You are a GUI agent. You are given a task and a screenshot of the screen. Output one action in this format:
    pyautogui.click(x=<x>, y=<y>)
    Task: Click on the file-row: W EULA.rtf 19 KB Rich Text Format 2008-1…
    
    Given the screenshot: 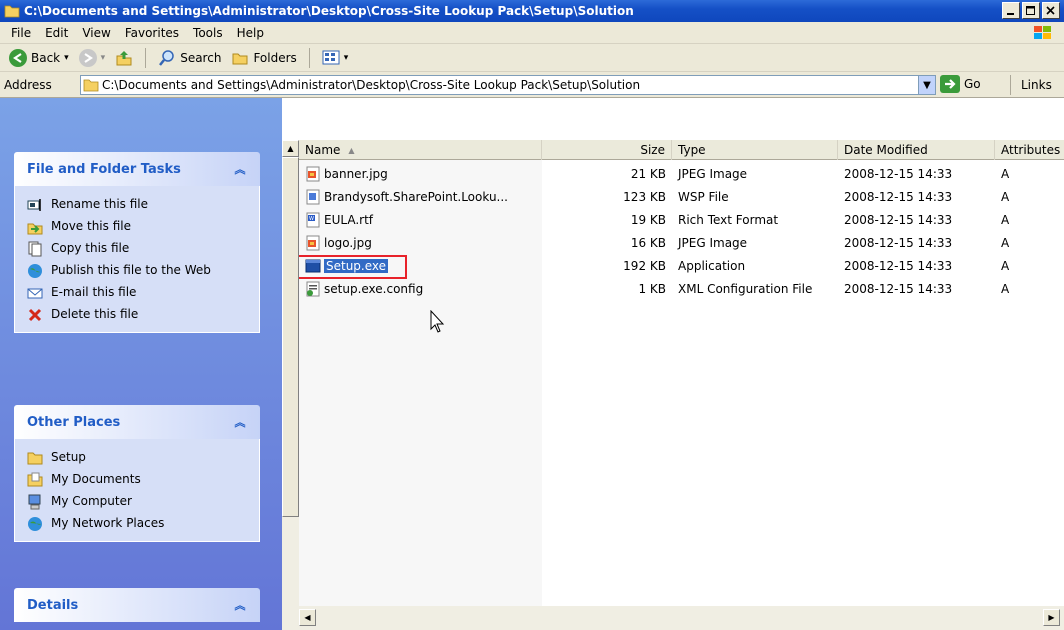 What is the action you would take?
    pyautogui.click(x=681, y=219)
    